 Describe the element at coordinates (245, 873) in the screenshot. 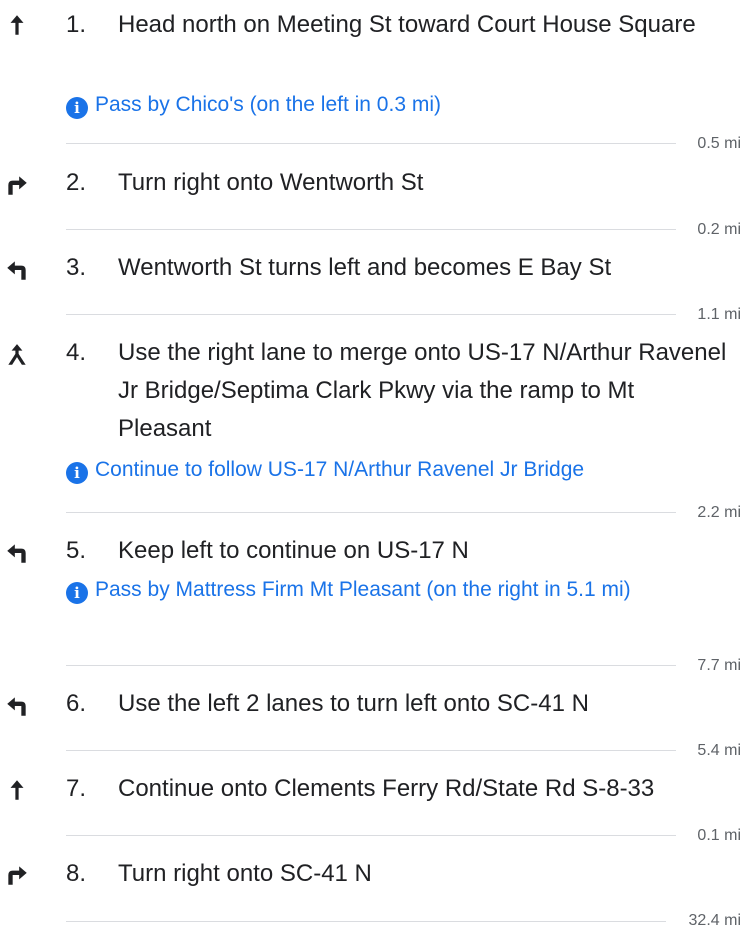

I see `step-instruction: Turn right onto SC-41 N` at that location.